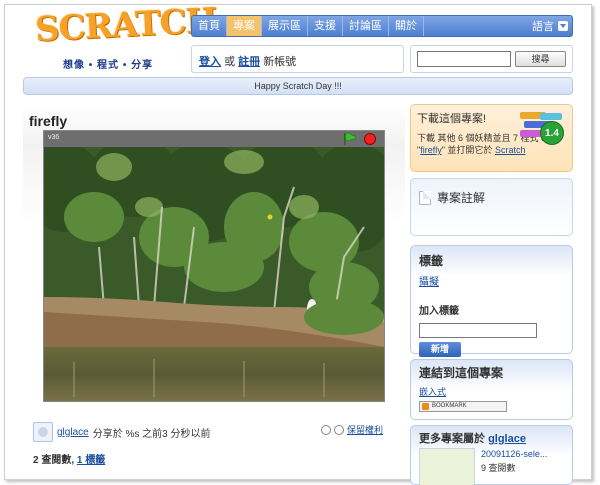 This screenshot has height=485, width=600. Describe the element at coordinates (349, 139) in the screenshot. I see `green-flag-icon` at that location.